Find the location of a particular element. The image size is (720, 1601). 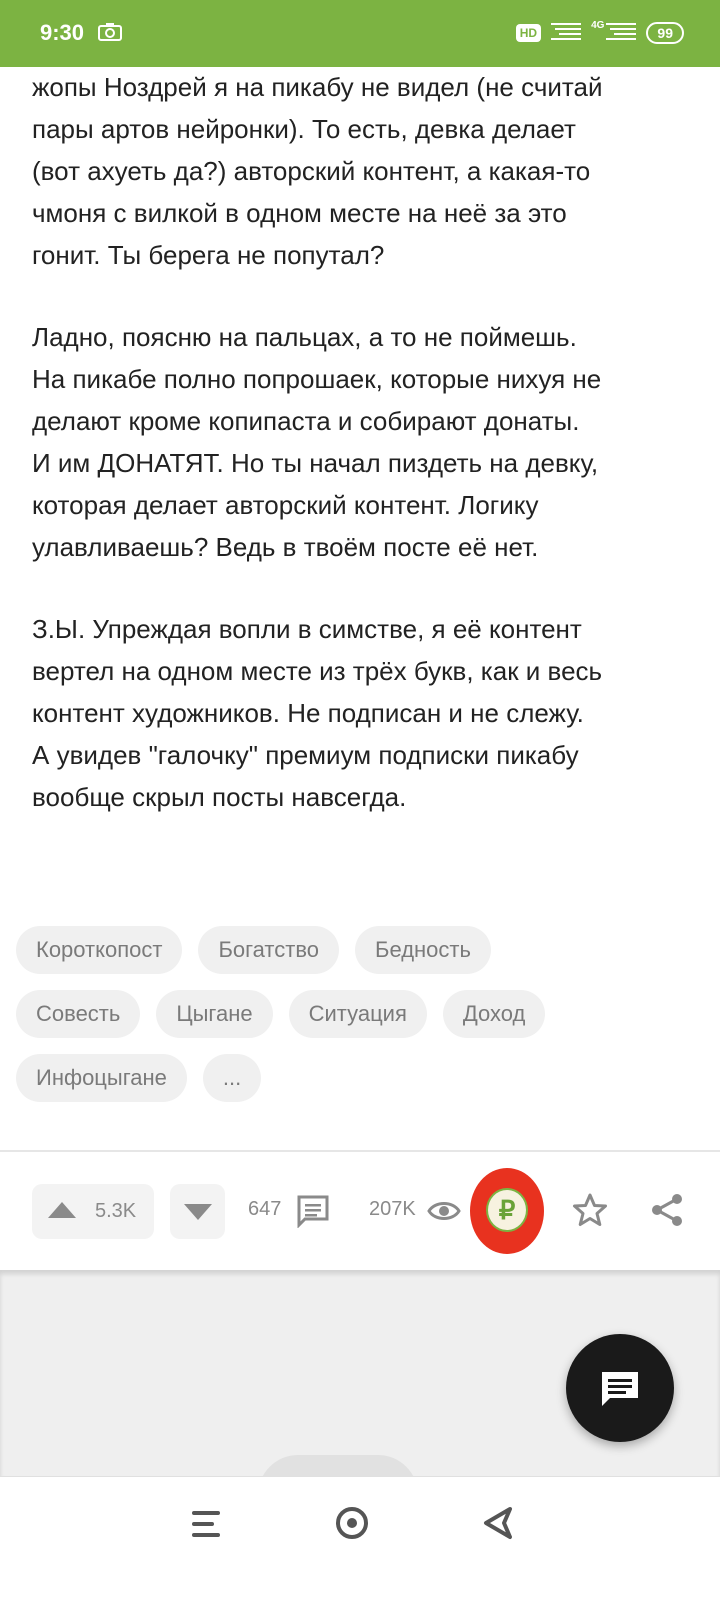

eye-icon is located at coordinates (444, 1211).